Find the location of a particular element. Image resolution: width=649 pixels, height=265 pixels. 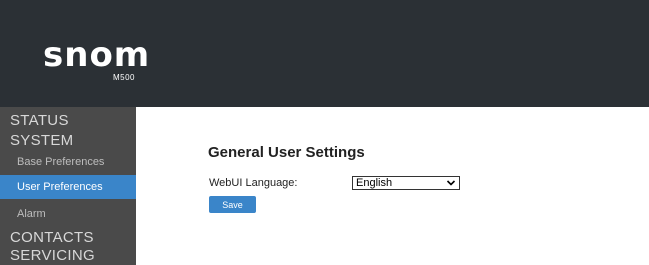

sidebar-item-servicing: SERVICING is located at coordinates (52, 256).